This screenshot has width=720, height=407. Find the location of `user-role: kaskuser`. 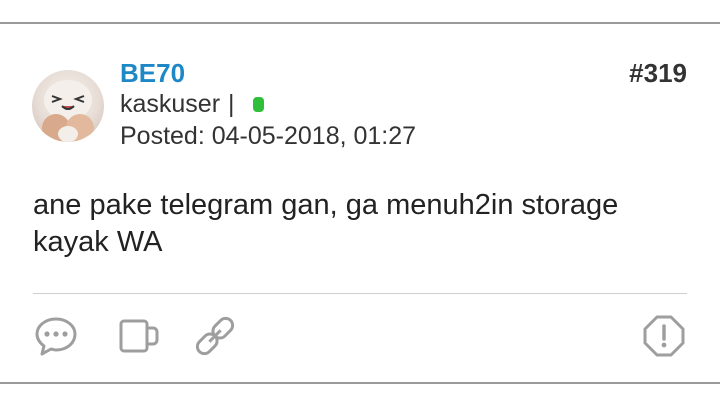

user-role: kaskuser is located at coordinates (170, 104).